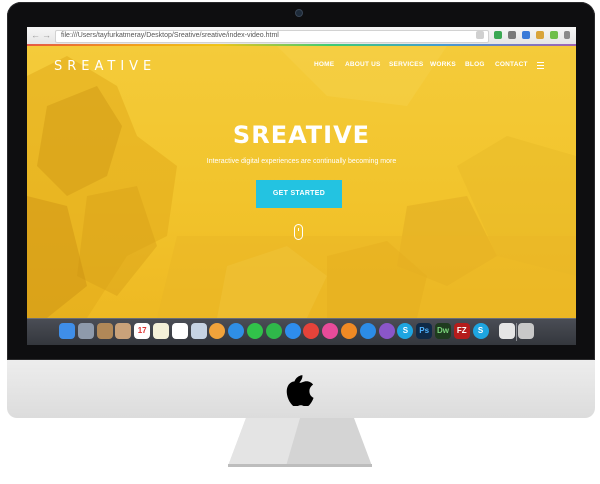  I want to click on menu-icon, so click(567, 35).